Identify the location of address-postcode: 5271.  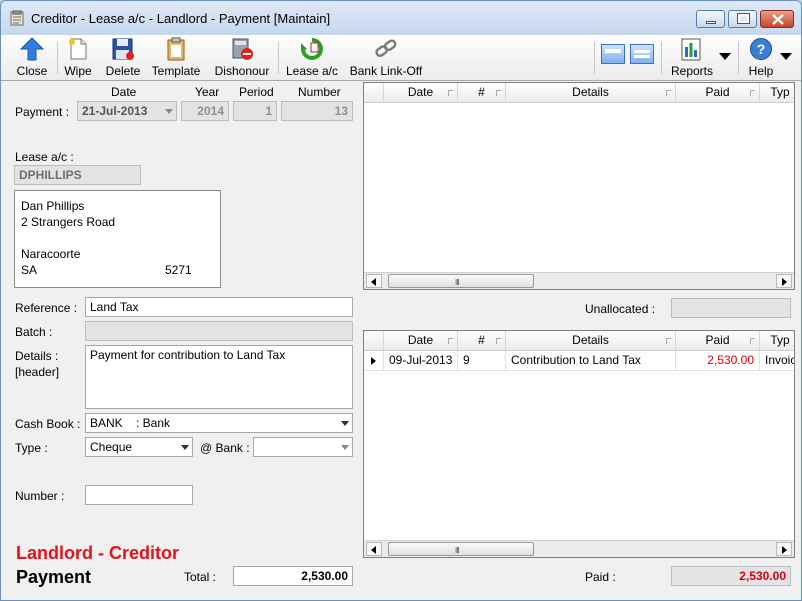
(178, 270).